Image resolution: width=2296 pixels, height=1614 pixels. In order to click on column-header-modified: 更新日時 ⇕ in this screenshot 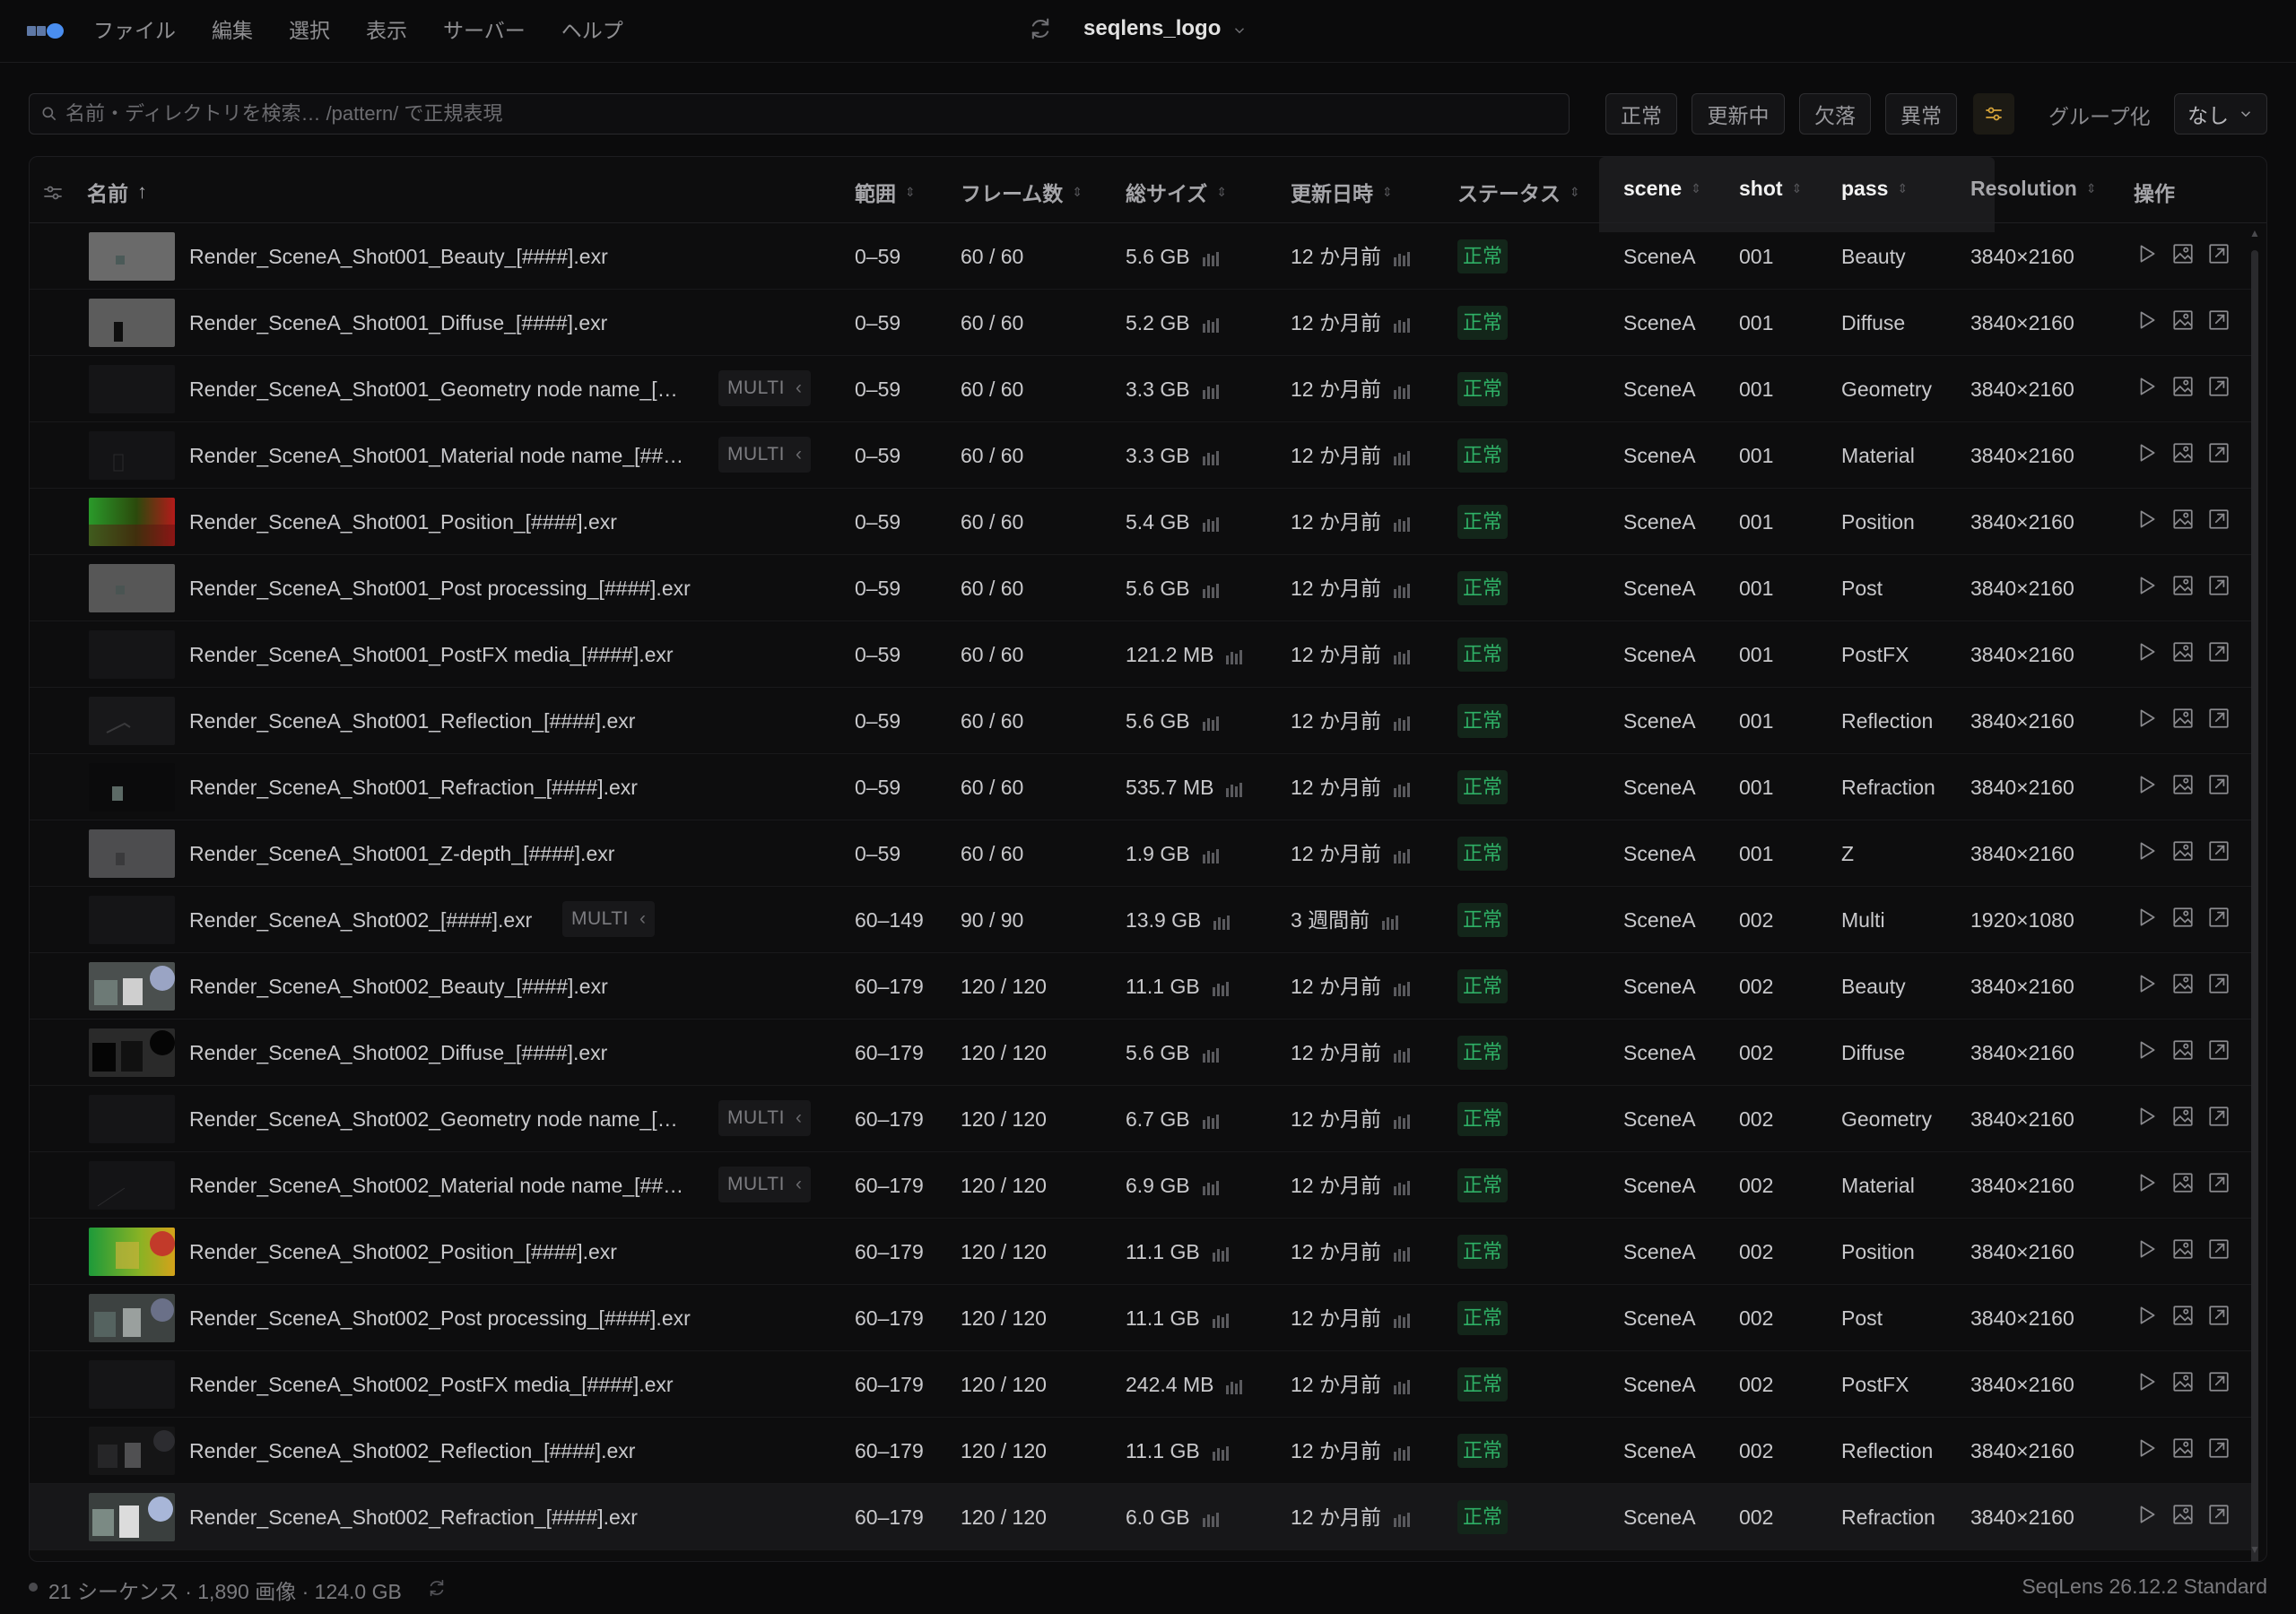, I will do `click(1342, 192)`.